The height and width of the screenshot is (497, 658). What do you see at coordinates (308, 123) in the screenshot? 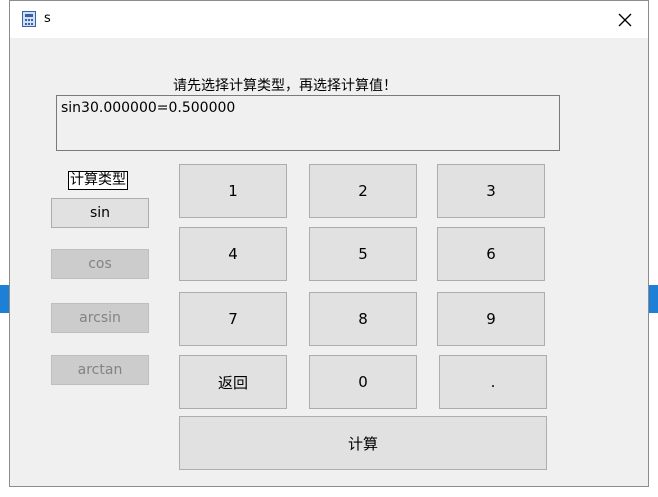
I see `result-display: sin30.000000=0.500000` at bounding box center [308, 123].